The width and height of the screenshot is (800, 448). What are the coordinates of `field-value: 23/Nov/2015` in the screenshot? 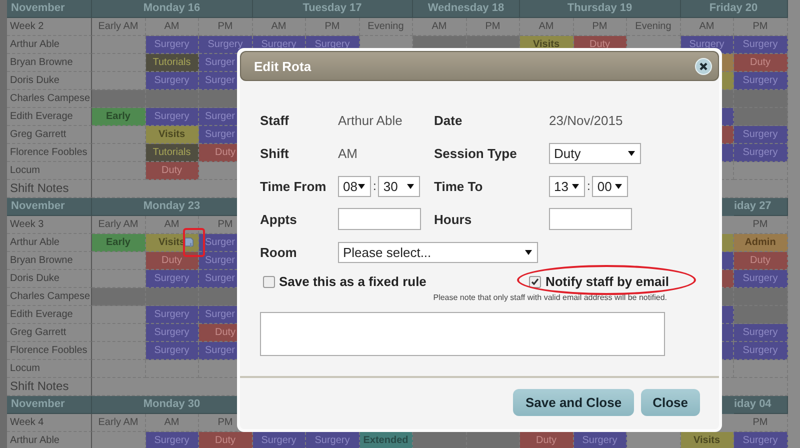 It's located at (586, 120).